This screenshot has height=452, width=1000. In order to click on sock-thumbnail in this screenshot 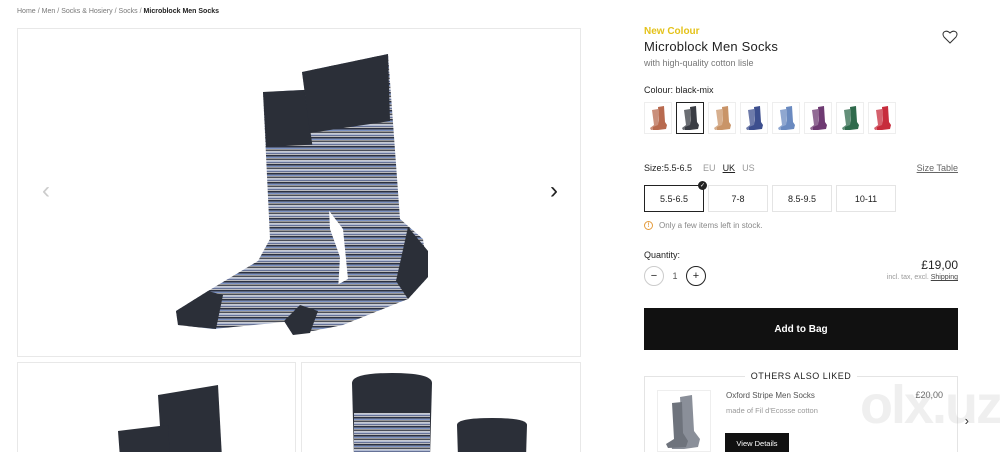, I will do `click(683, 422)`.